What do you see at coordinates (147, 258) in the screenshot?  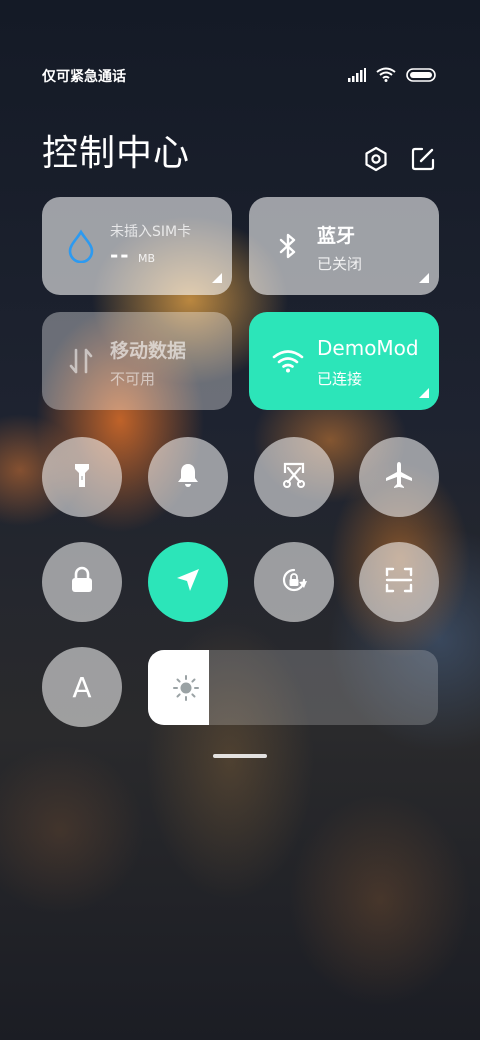 I see `data-usage-unit: MB` at bounding box center [147, 258].